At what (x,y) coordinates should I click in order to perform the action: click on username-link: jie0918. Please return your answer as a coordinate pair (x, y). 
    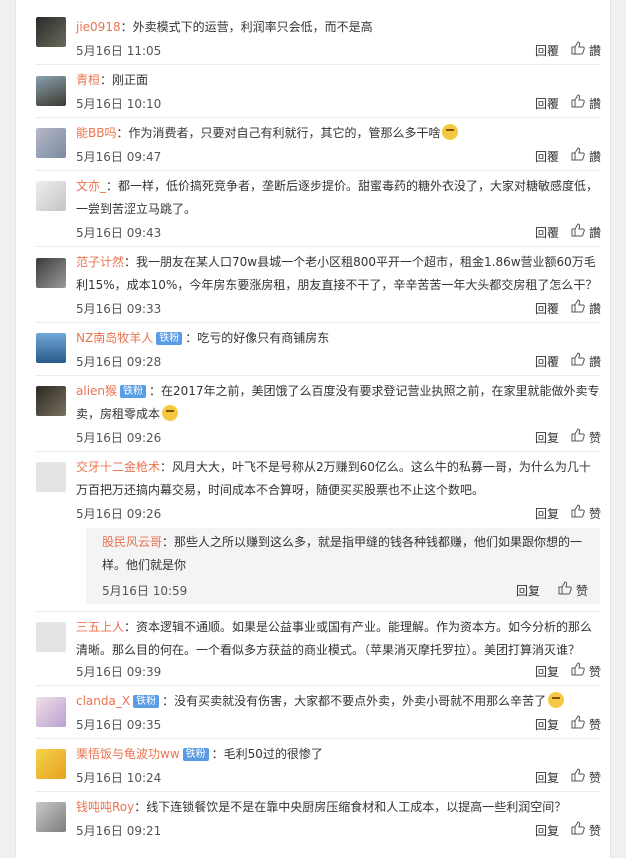
    Looking at the image, I should click on (98, 27).